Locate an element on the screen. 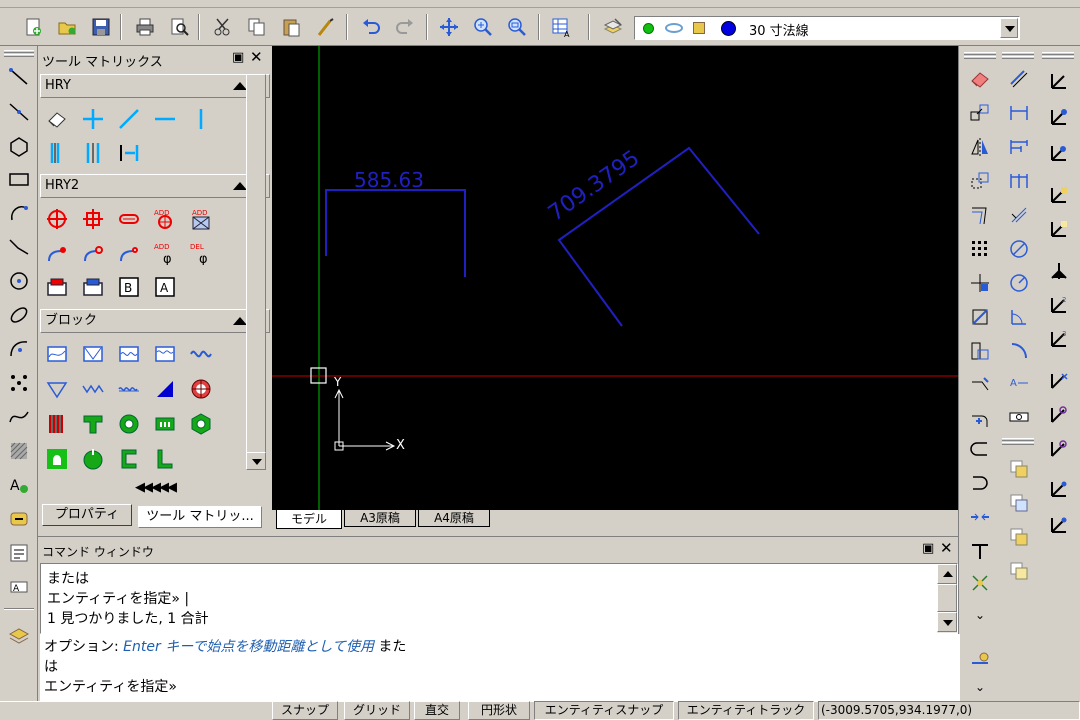 This screenshot has height=720, width=1080. mirror-icon is located at coordinates (980, 147).